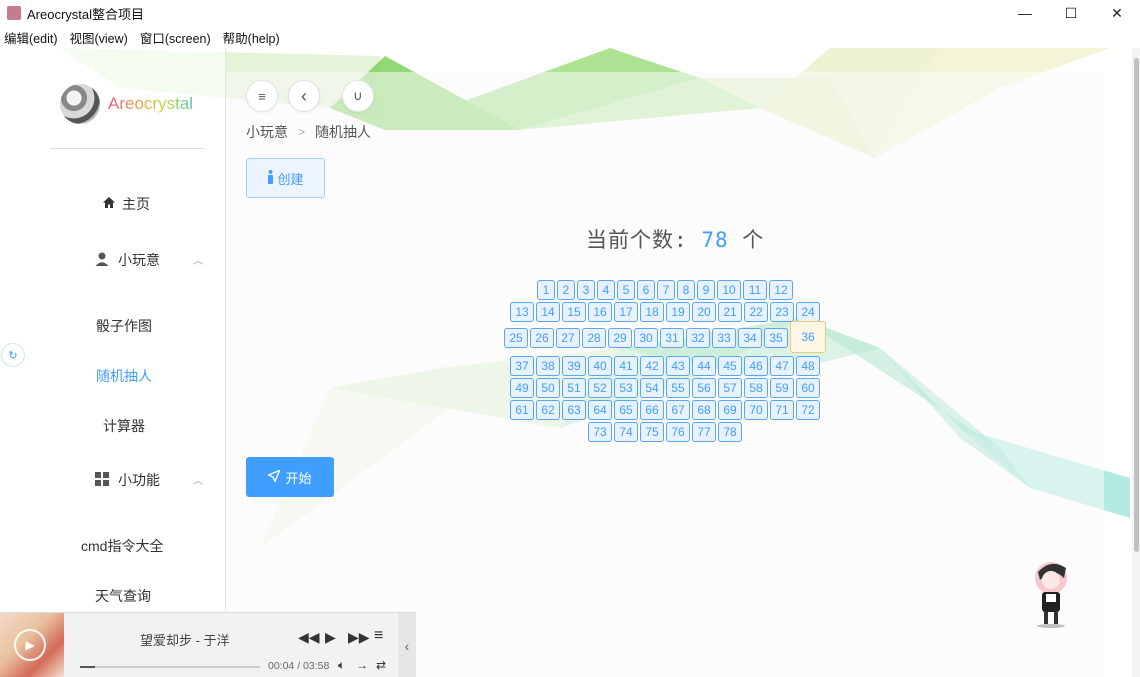  I want to click on name-tag: 1, so click(546, 290).